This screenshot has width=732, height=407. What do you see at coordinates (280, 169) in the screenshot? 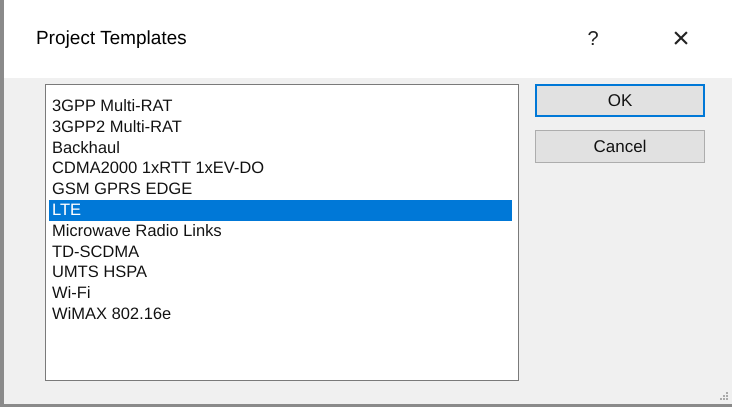
I see `list-item: CDMA2000 1xRTT 1xEV-DO` at bounding box center [280, 169].